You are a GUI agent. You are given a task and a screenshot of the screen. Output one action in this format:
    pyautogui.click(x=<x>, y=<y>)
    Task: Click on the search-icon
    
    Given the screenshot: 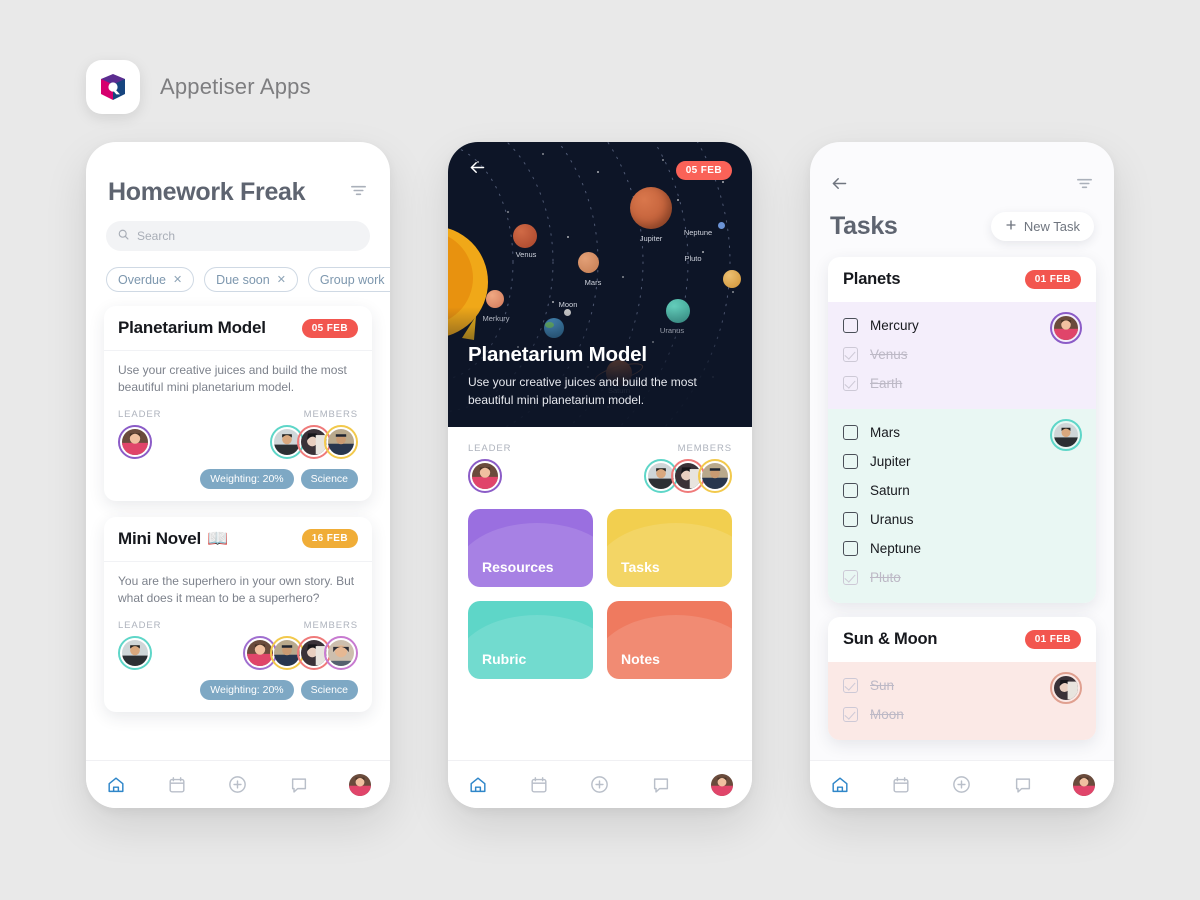 What is the action you would take?
    pyautogui.click(x=123, y=236)
    